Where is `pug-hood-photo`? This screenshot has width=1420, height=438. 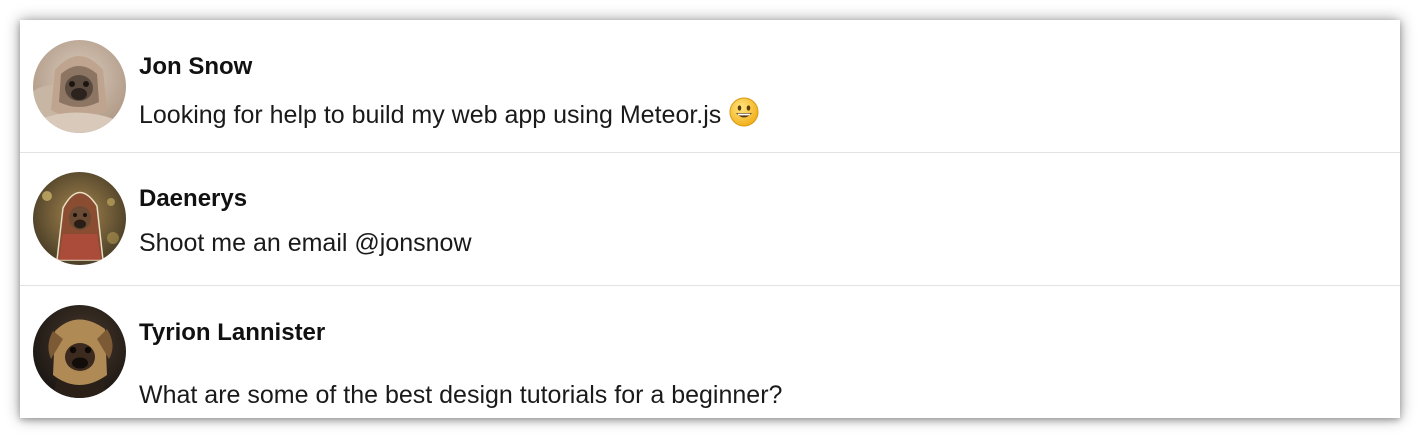
pug-hood-photo is located at coordinates (79, 218).